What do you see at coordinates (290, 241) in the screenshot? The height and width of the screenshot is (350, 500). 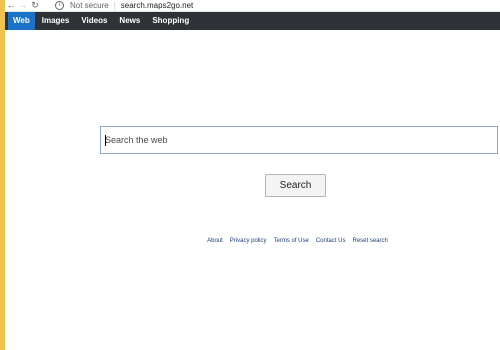 I see `footer-link-terms: Terms of Use` at bounding box center [290, 241].